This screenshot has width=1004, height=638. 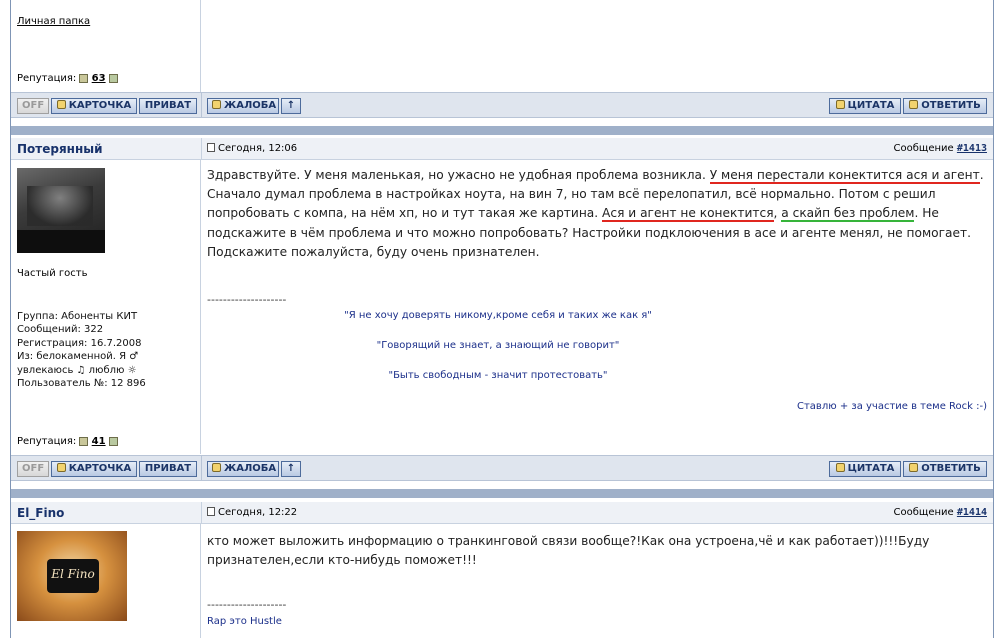 I want to click on post-number-link: #1414, so click(x=972, y=512).